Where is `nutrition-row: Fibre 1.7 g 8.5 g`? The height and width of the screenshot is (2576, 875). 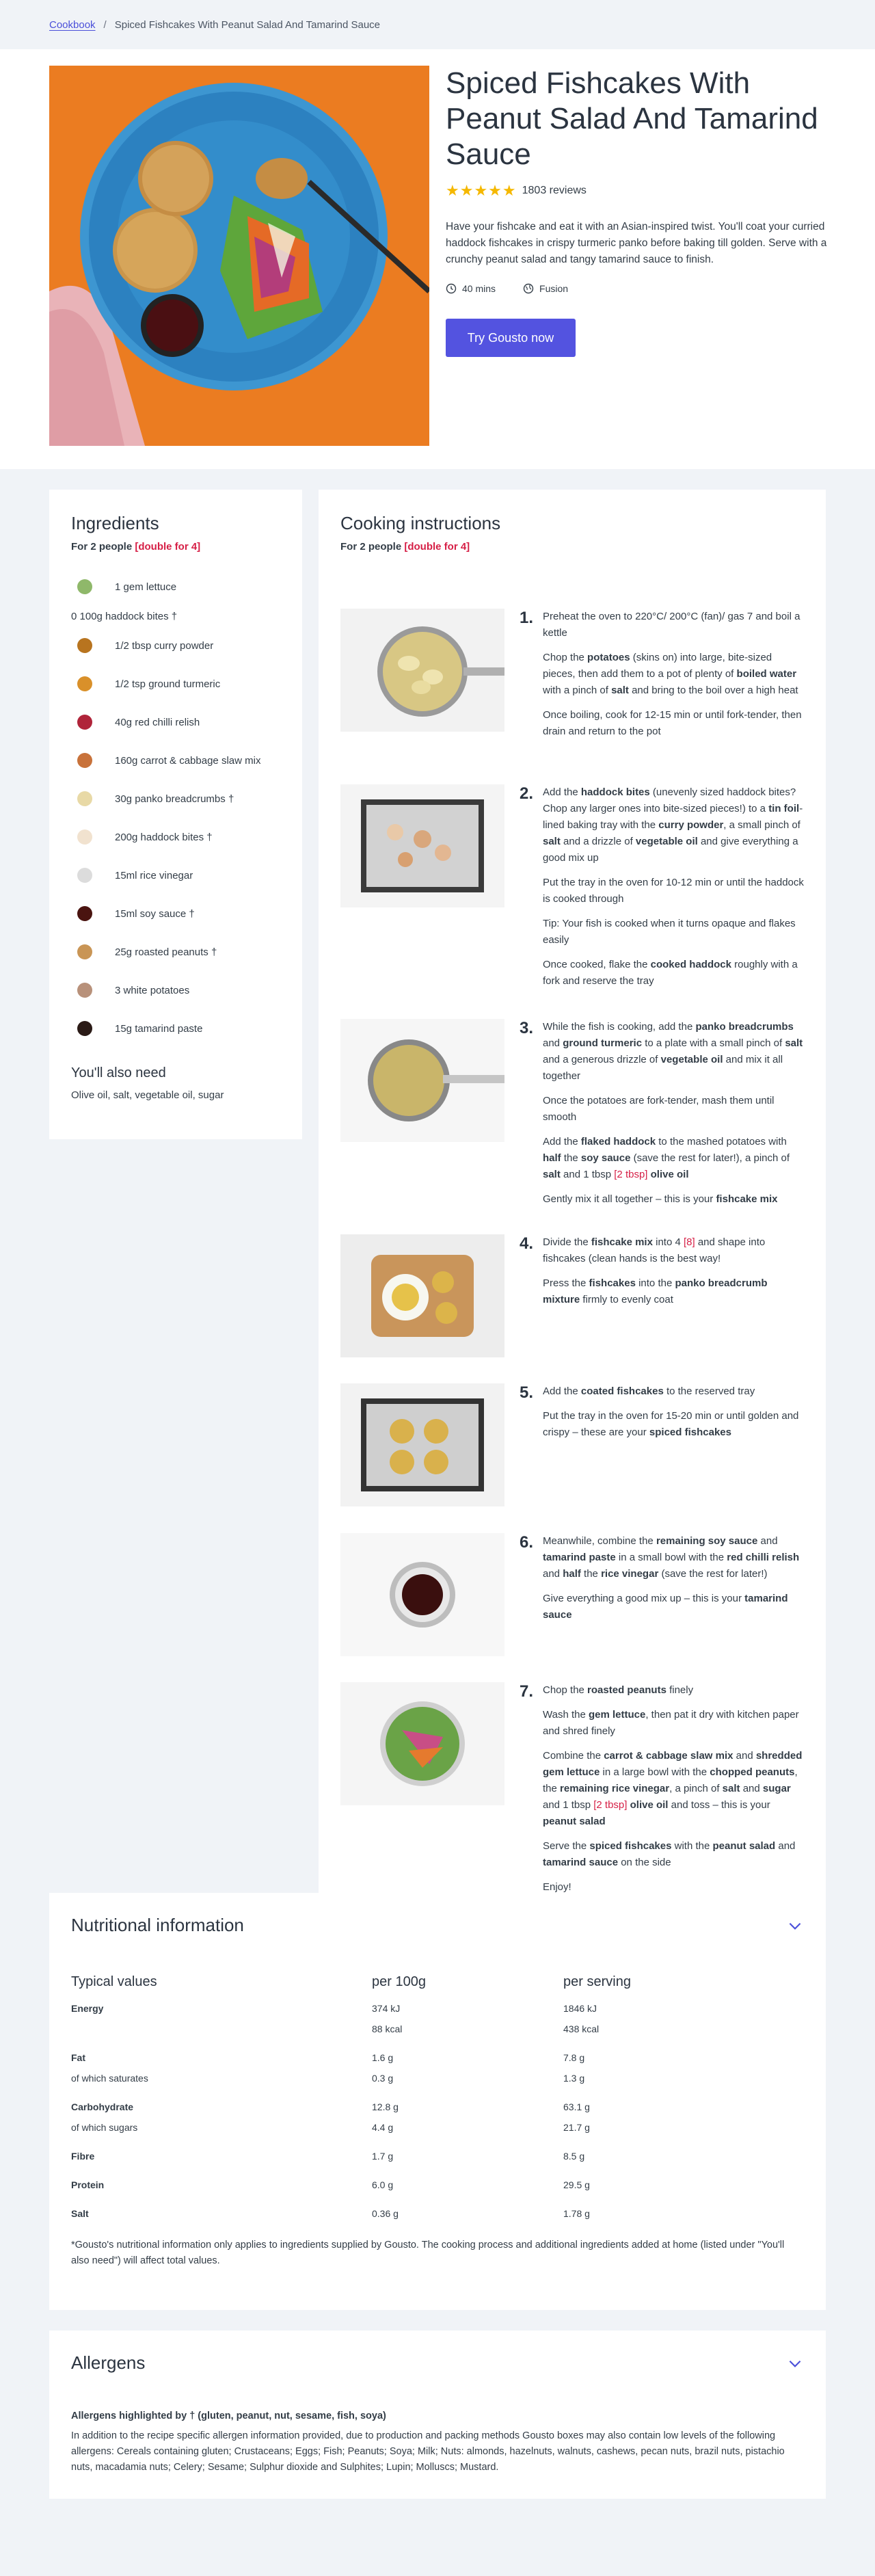 nutrition-row: Fibre 1.7 g 8.5 g is located at coordinates (437, 2156).